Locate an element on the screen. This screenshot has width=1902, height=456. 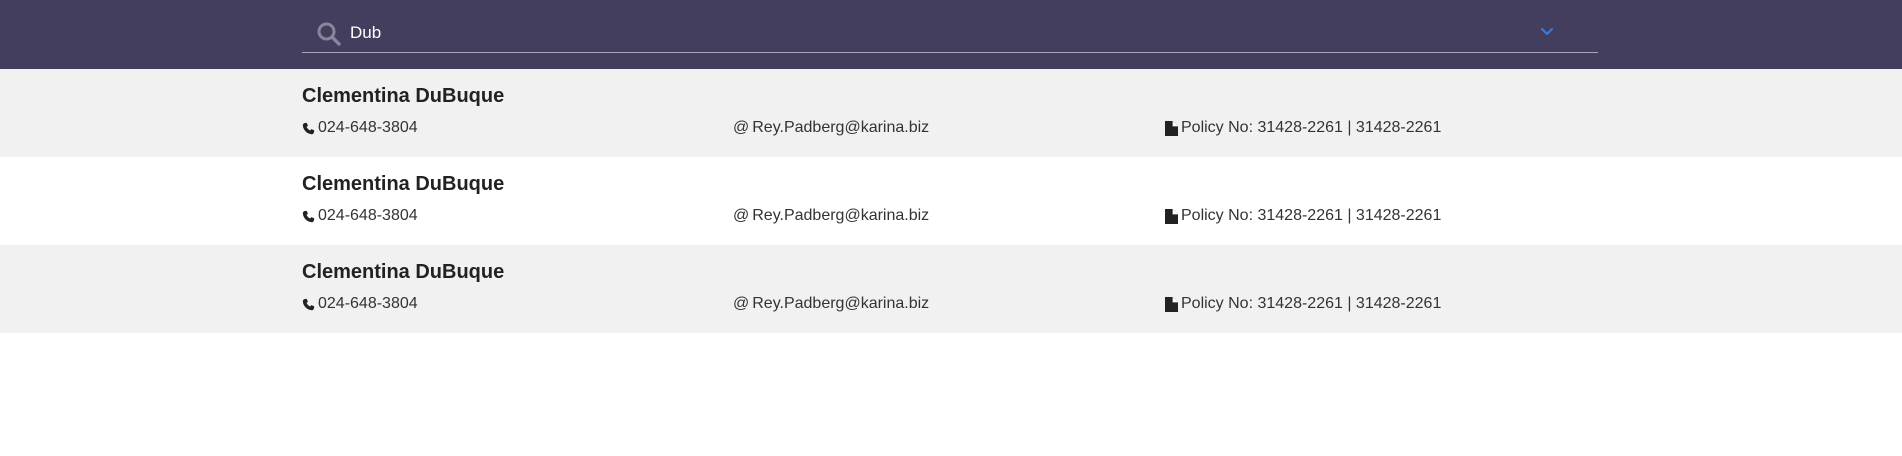
chevron-down-icon is located at coordinates (1547, 32).